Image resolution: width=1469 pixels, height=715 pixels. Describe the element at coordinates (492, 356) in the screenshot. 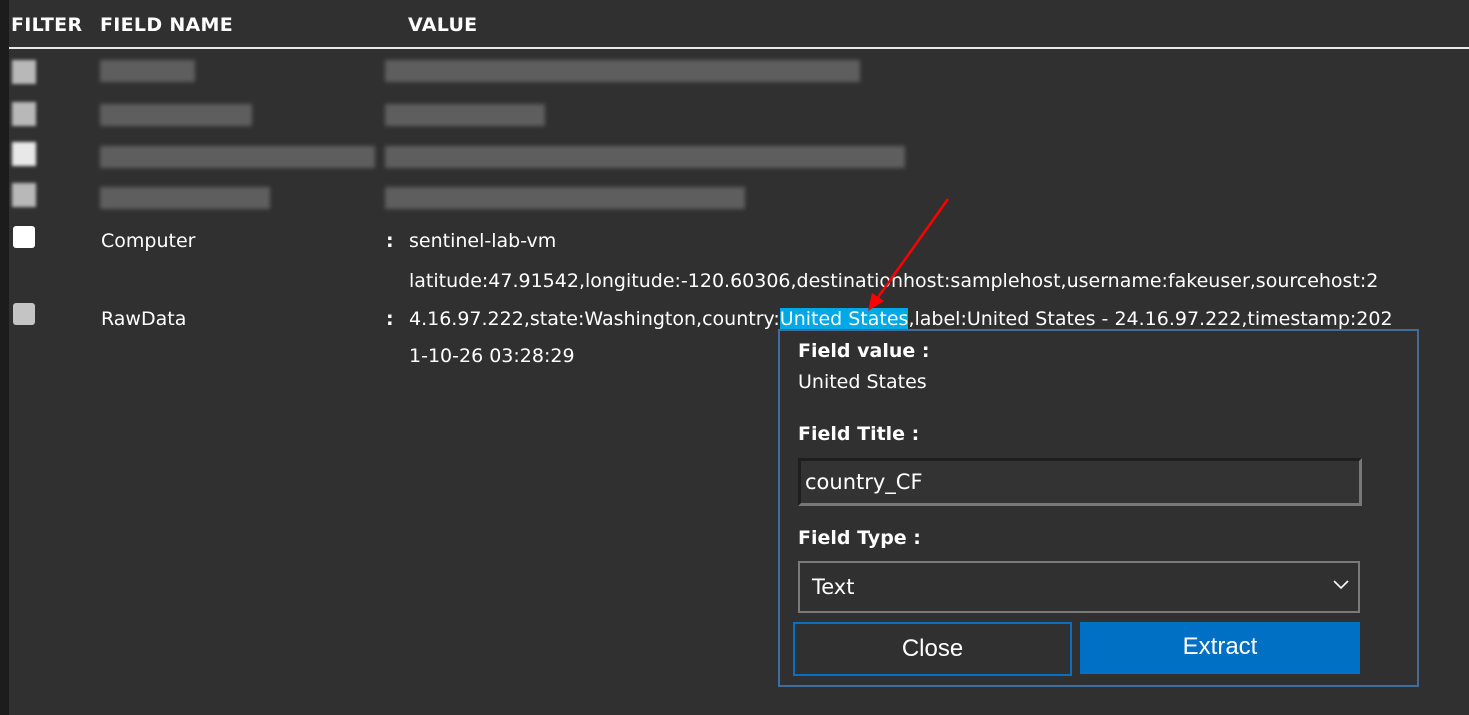

I see `rawdata-line-3: 1-10-26 03:28:29` at that location.